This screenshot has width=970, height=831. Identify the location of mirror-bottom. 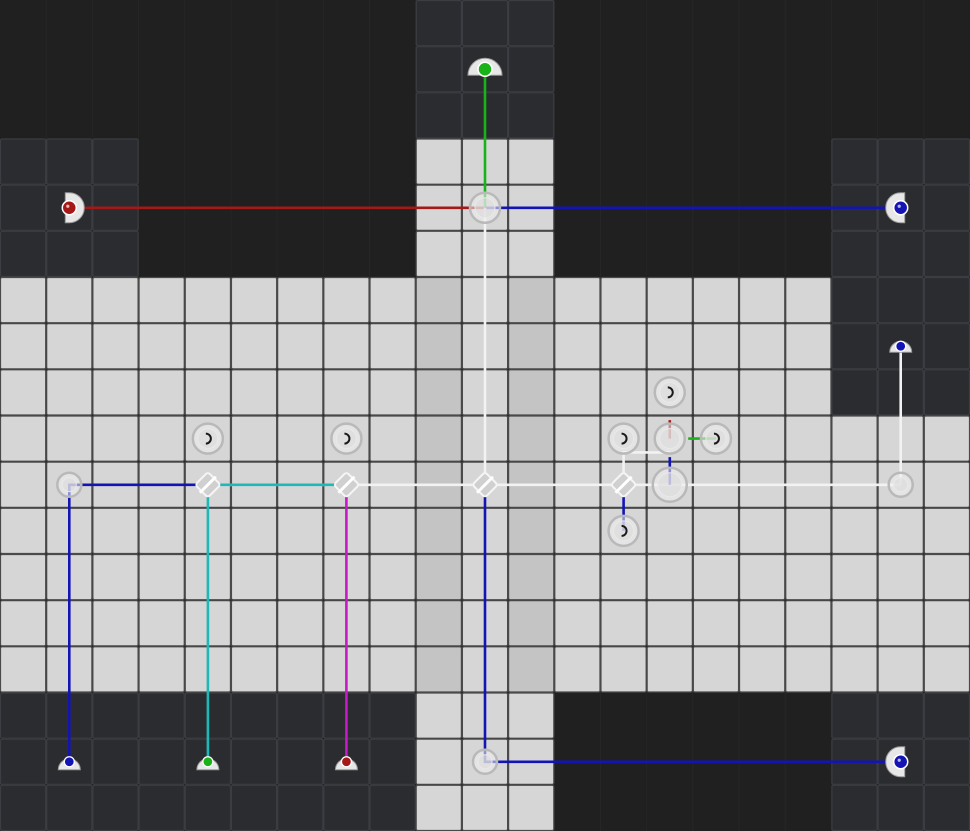
(485, 761).